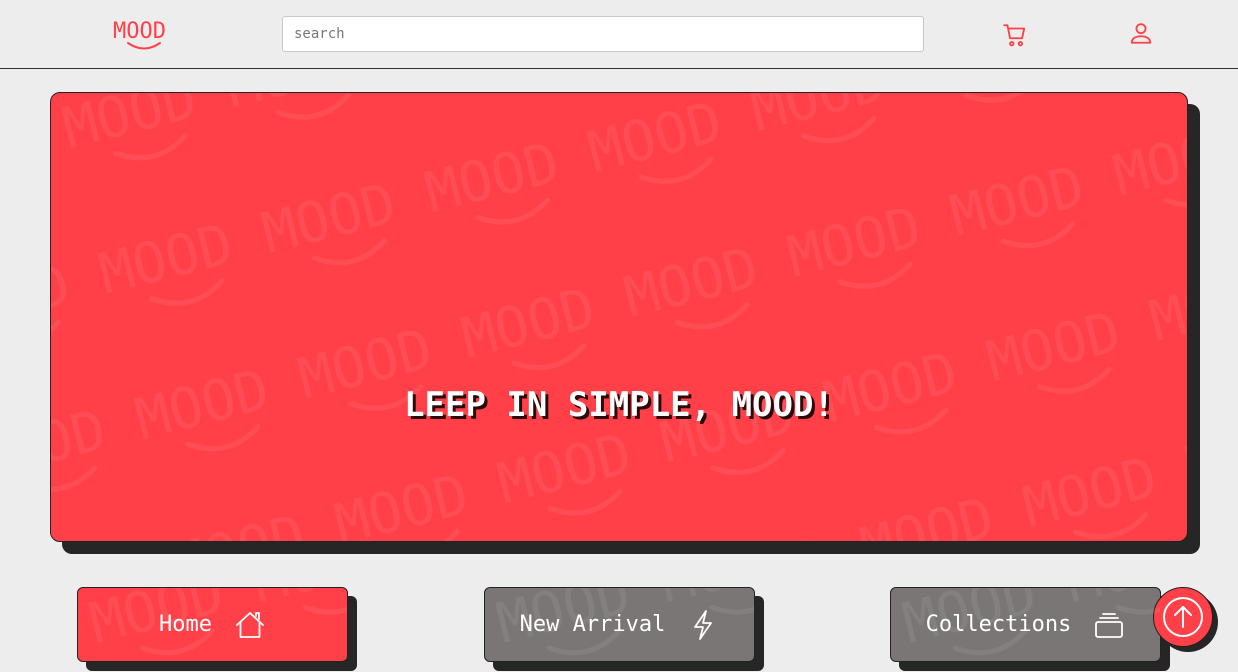 This screenshot has width=1238, height=672. Describe the element at coordinates (619, 405) in the screenshot. I see `hero-title: LEEP IN SIMPLE, MOOD!` at that location.